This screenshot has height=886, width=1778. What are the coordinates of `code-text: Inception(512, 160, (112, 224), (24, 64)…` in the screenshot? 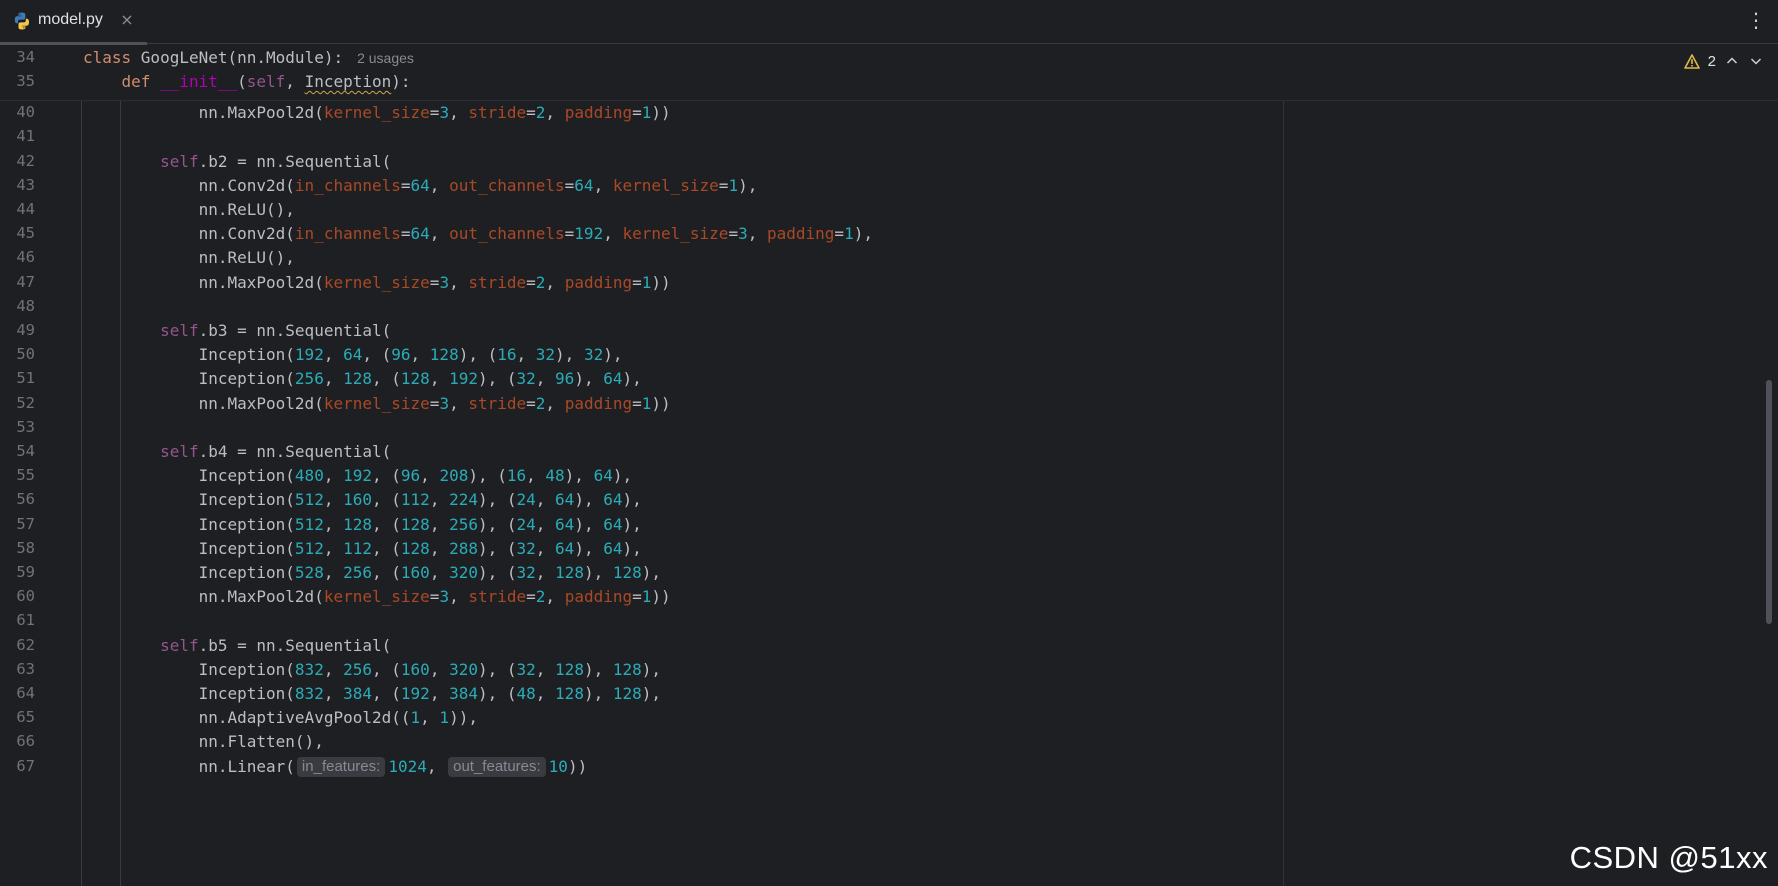 It's located at (362, 499).